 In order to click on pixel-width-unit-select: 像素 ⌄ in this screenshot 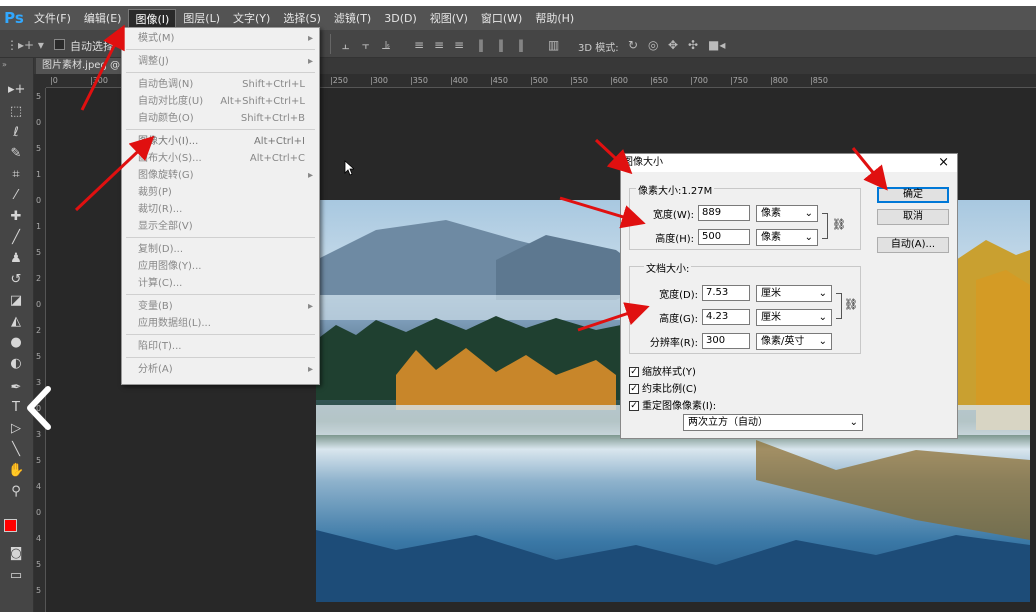, I will do `click(787, 213)`.